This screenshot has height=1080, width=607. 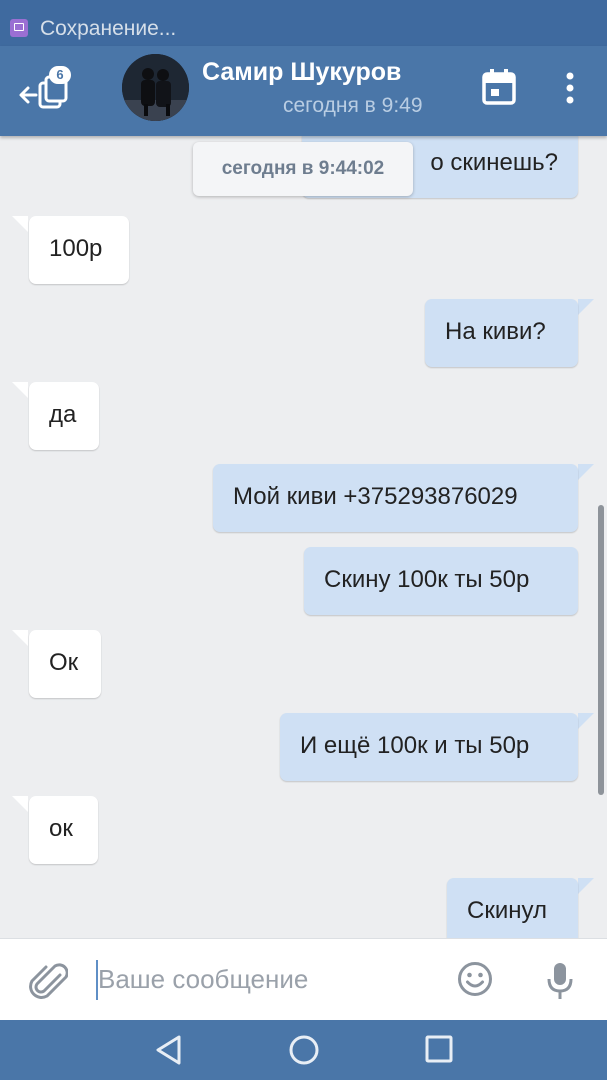 What do you see at coordinates (268, 979) in the screenshot?
I see `message-input` at bounding box center [268, 979].